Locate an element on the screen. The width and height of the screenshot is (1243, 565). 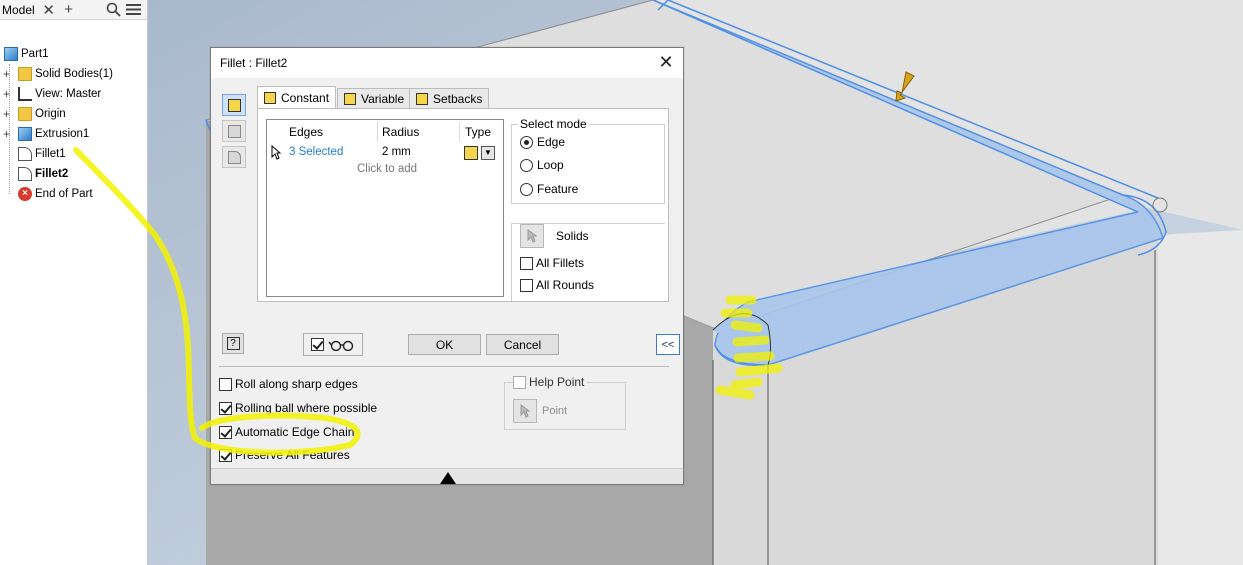
select-mode-title: Select mode is located at coordinates (553, 124).